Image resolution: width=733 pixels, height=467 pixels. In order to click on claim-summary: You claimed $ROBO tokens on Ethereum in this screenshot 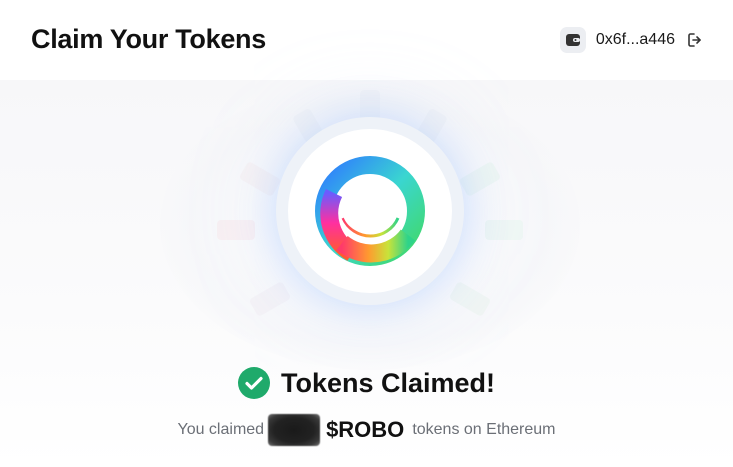, I will do `click(366, 430)`.